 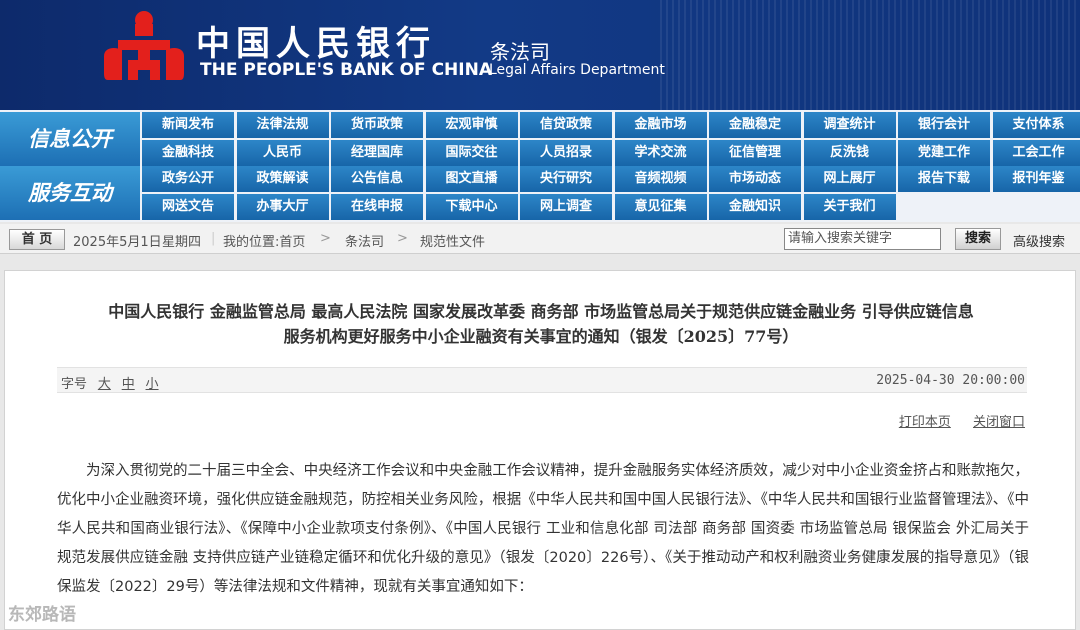 What do you see at coordinates (978, 239) in the screenshot?
I see `search-button: 搜索` at bounding box center [978, 239].